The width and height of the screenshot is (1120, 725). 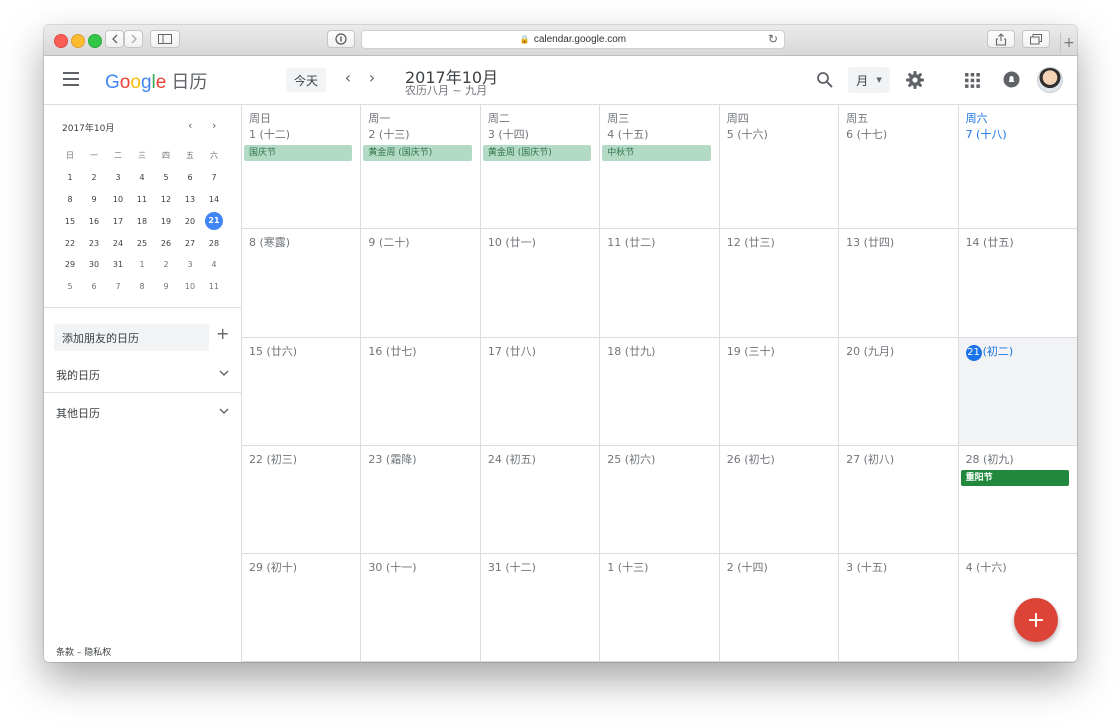 I want to click on mini-day: 20, so click(x=190, y=221).